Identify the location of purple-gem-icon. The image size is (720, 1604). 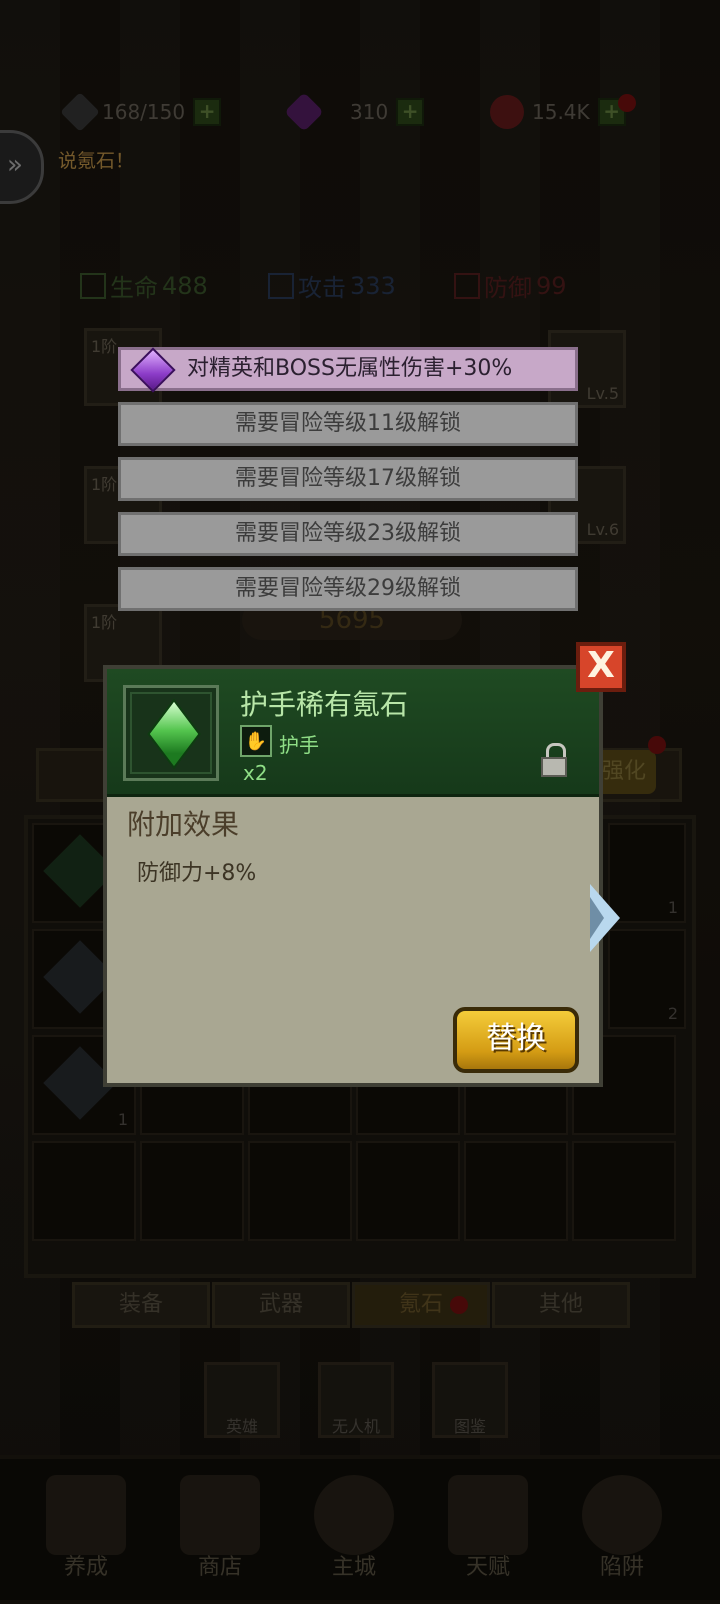
(153, 370).